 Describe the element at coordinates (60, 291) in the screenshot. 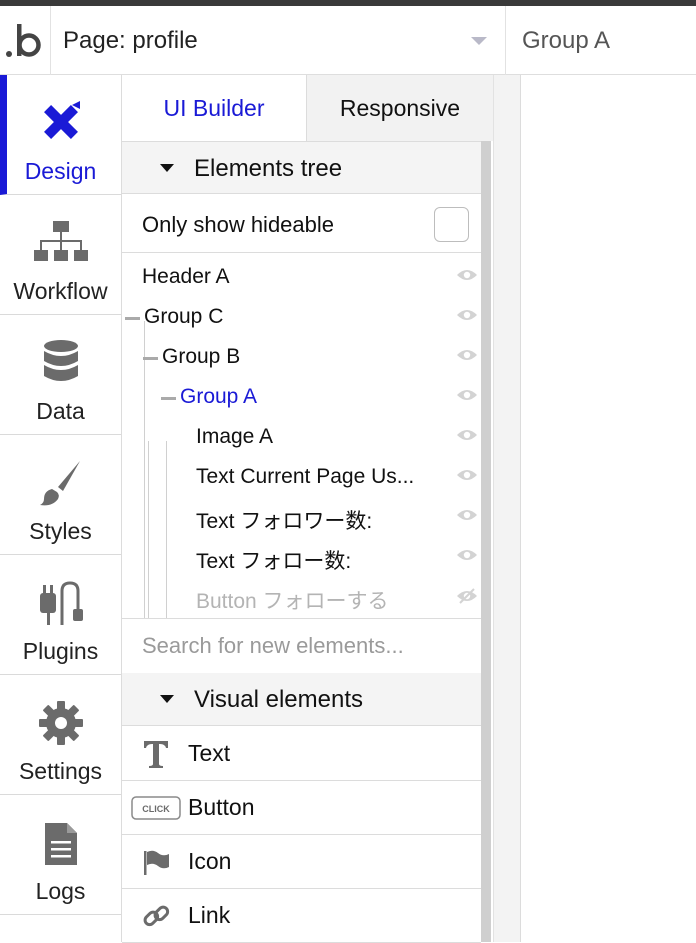

I see `tab-workflow-label: Workflow` at that location.